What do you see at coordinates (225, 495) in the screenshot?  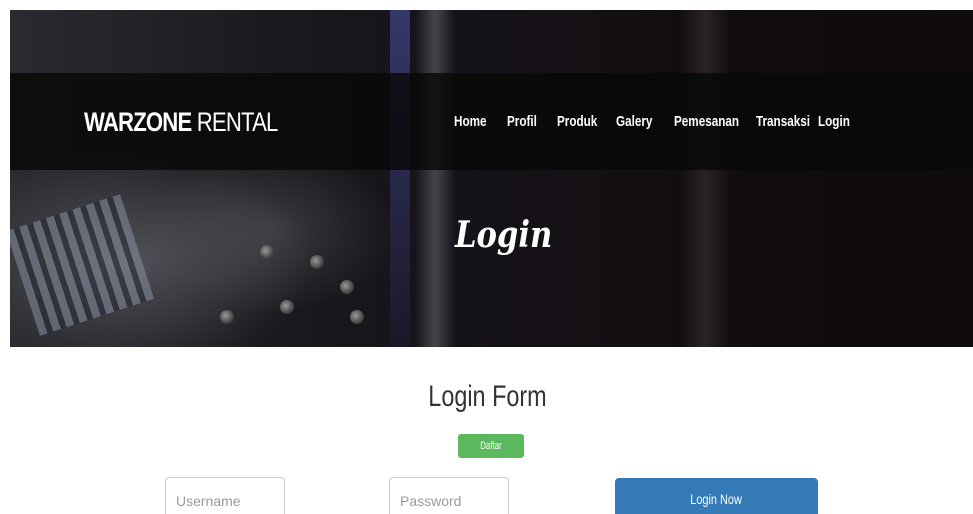 I see `username-input` at bounding box center [225, 495].